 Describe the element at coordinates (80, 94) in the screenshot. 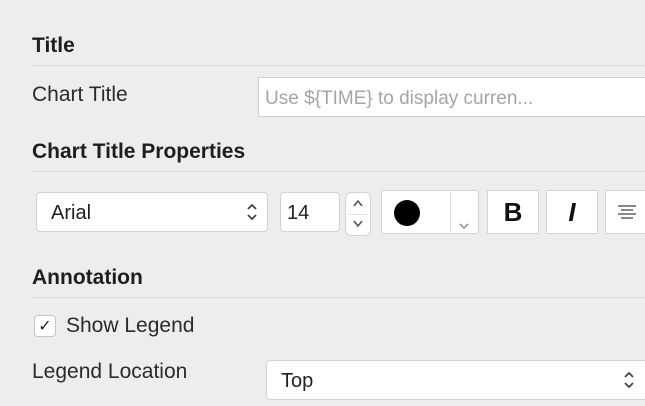

I see `chart-title-label: Chart Title` at that location.